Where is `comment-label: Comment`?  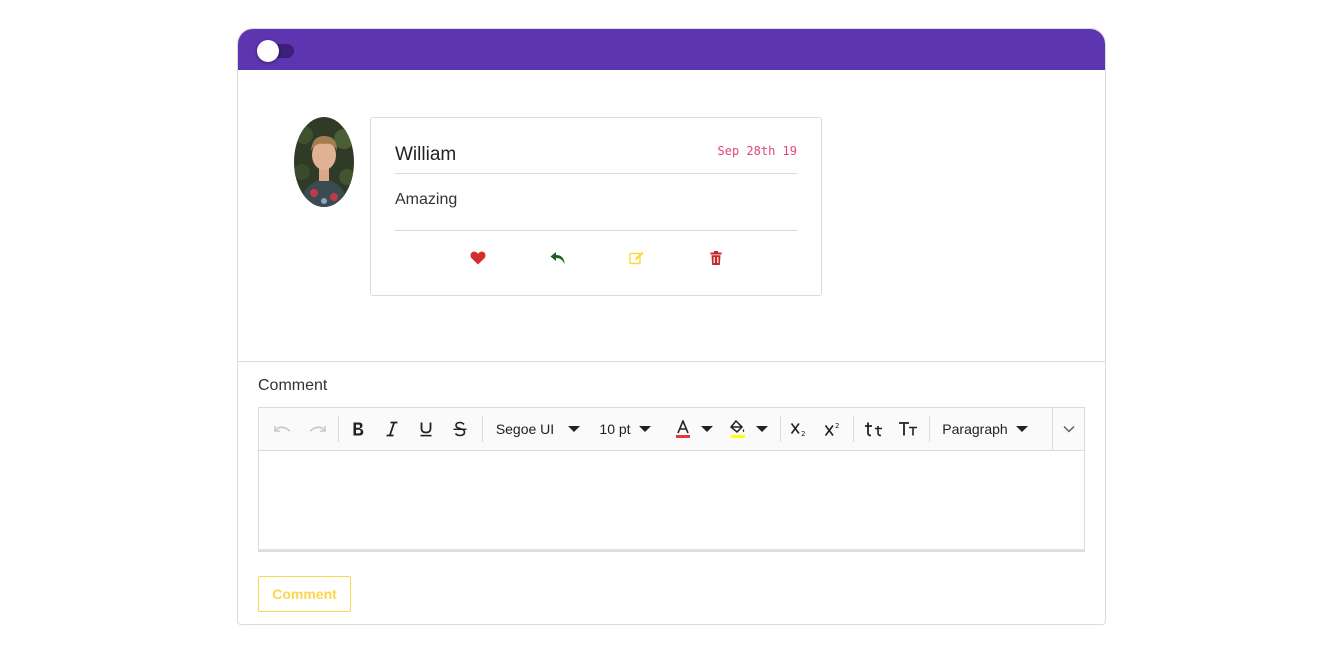
comment-label: Comment is located at coordinates (293, 385).